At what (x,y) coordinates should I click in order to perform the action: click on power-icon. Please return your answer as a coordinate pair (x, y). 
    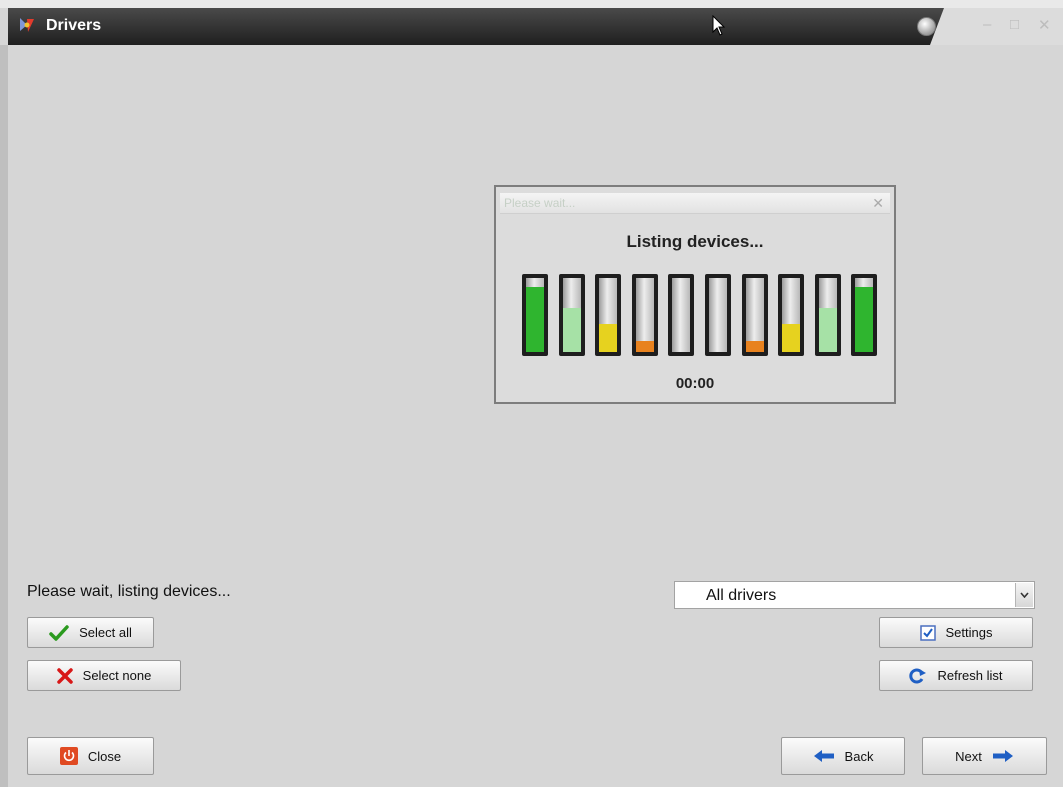
    Looking at the image, I should click on (68, 756).